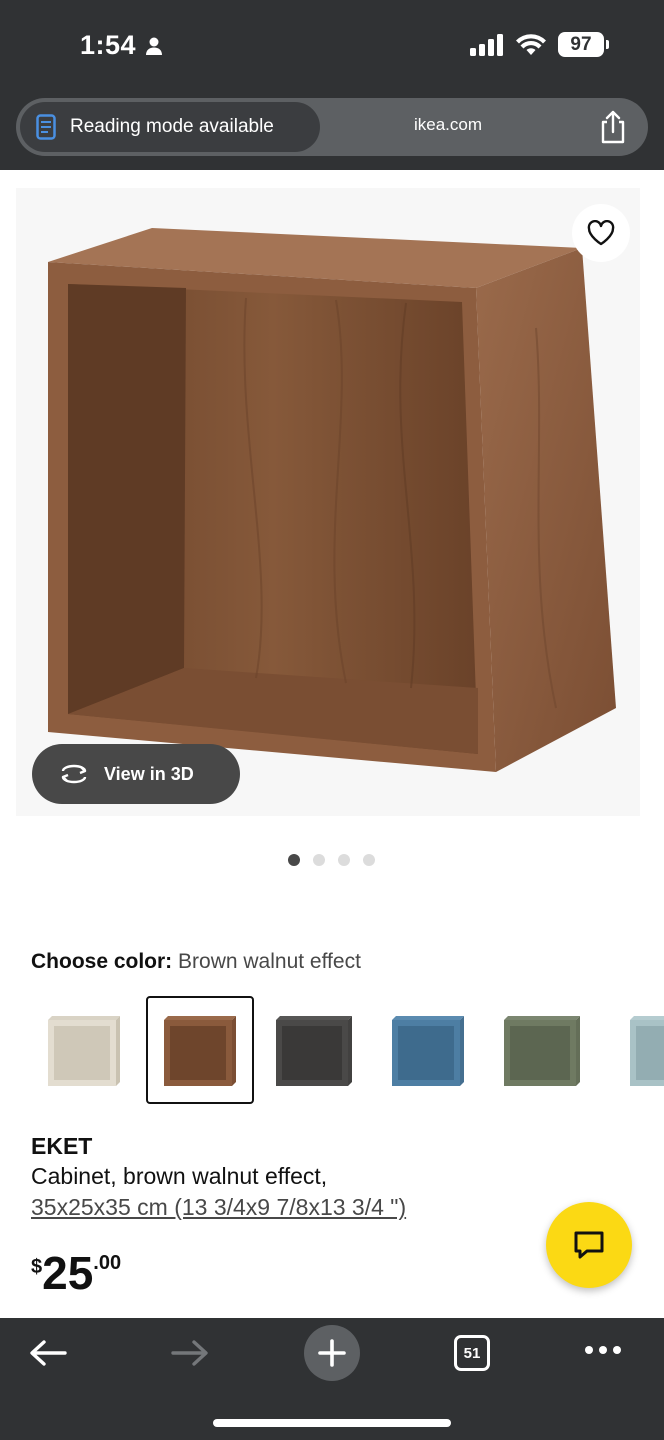  I want to click on reading-mode-button: Reading mode available, so click(170, 127).